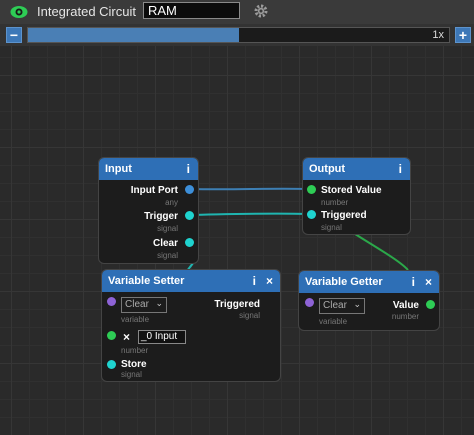 The width and height of the screenshot is (474, 435). Describe the element at coordinates (14, 35) in the screenshot. I see `zoom-out-button: −` at that location.